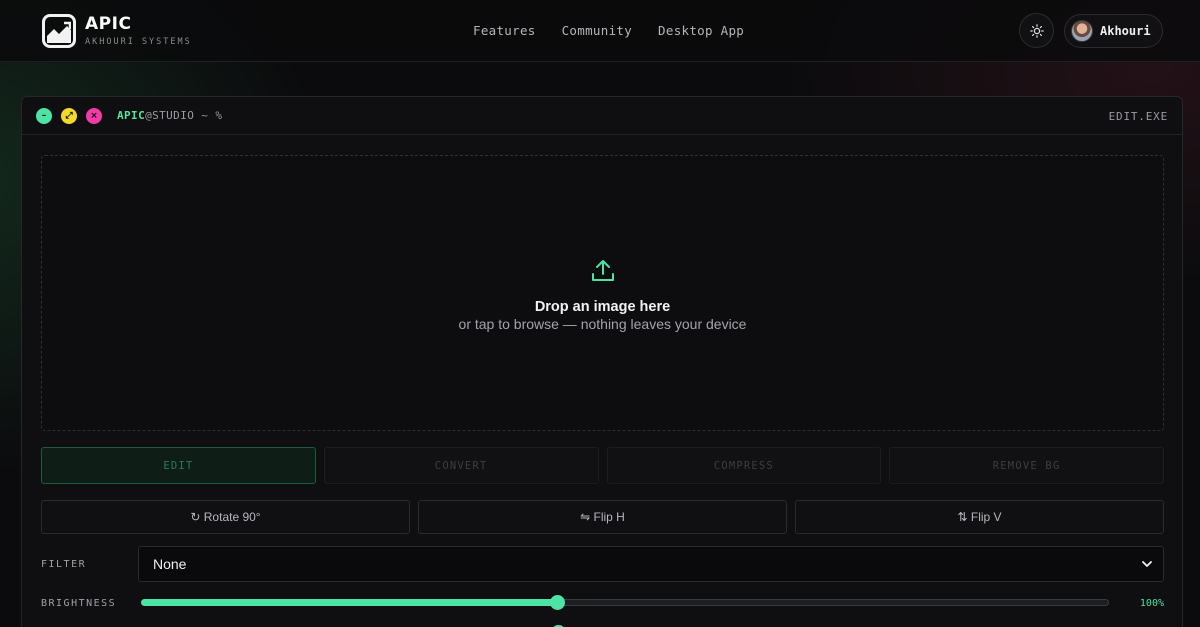 The image size is (1200, 627). I want to click on minimize-icon: –, so click(44, 115).